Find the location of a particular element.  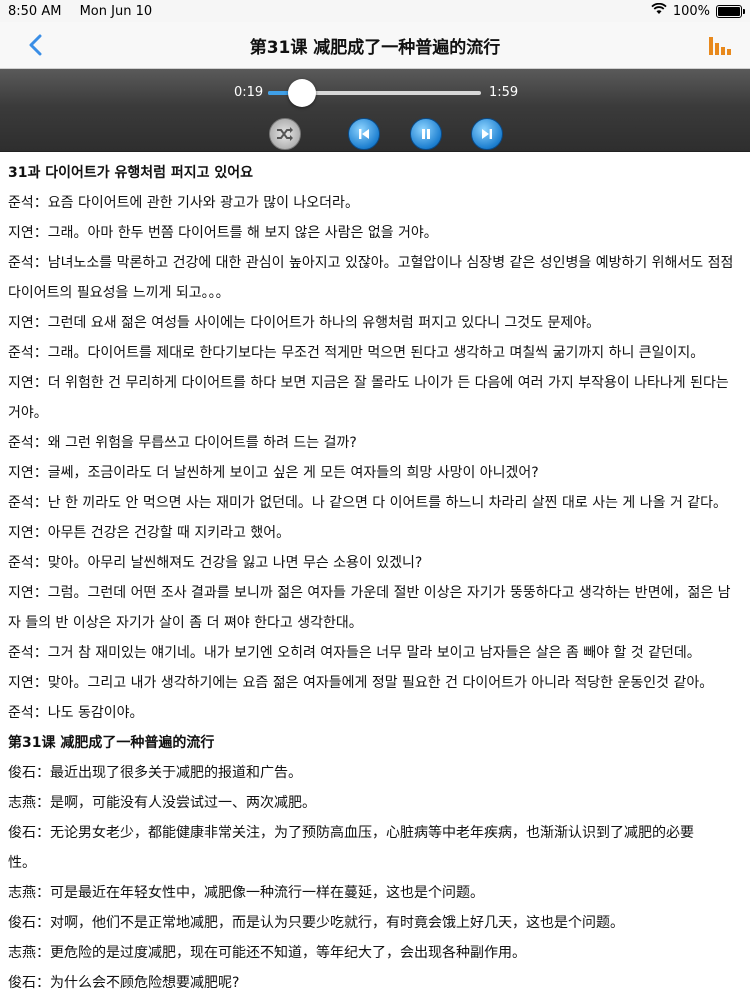

status-left: 8:50 AM Mon Jun 10 is located at coordinates (87, 11).